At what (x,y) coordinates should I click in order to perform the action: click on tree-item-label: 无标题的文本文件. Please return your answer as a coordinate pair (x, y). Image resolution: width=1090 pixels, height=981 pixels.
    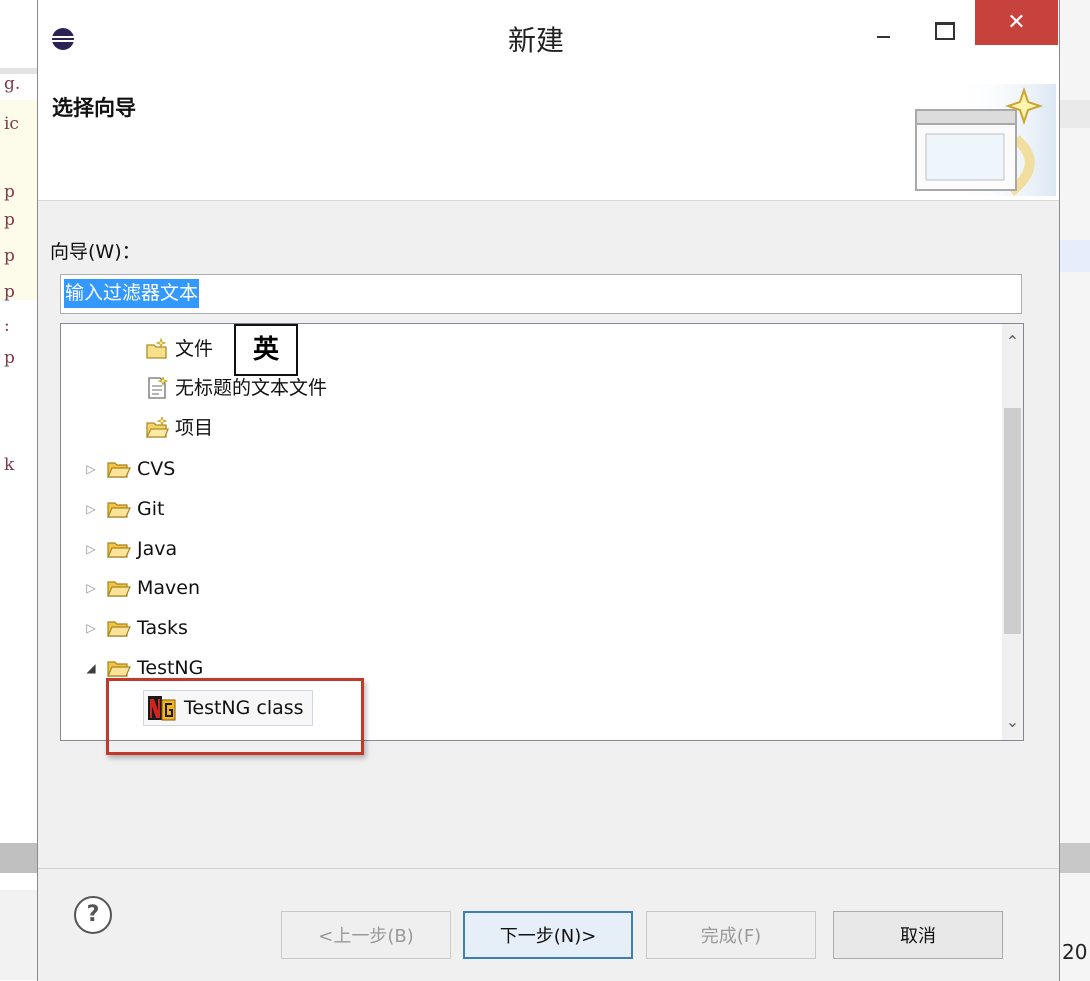
    Looking at the image, I should click on (251, 387).